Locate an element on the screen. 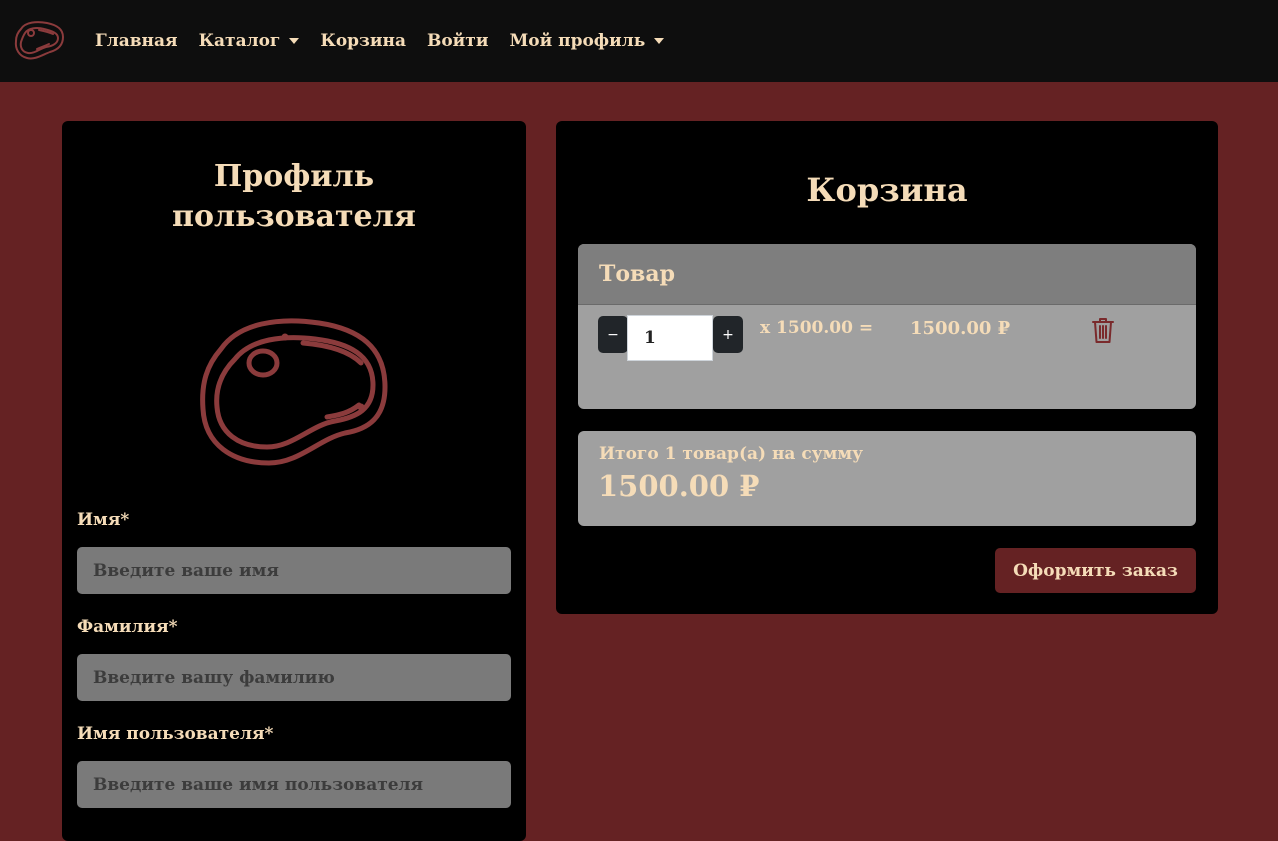 The width and height of the screenshot is (1278, 841). nav-cart: Корзина is located at coordinates (363, 41).